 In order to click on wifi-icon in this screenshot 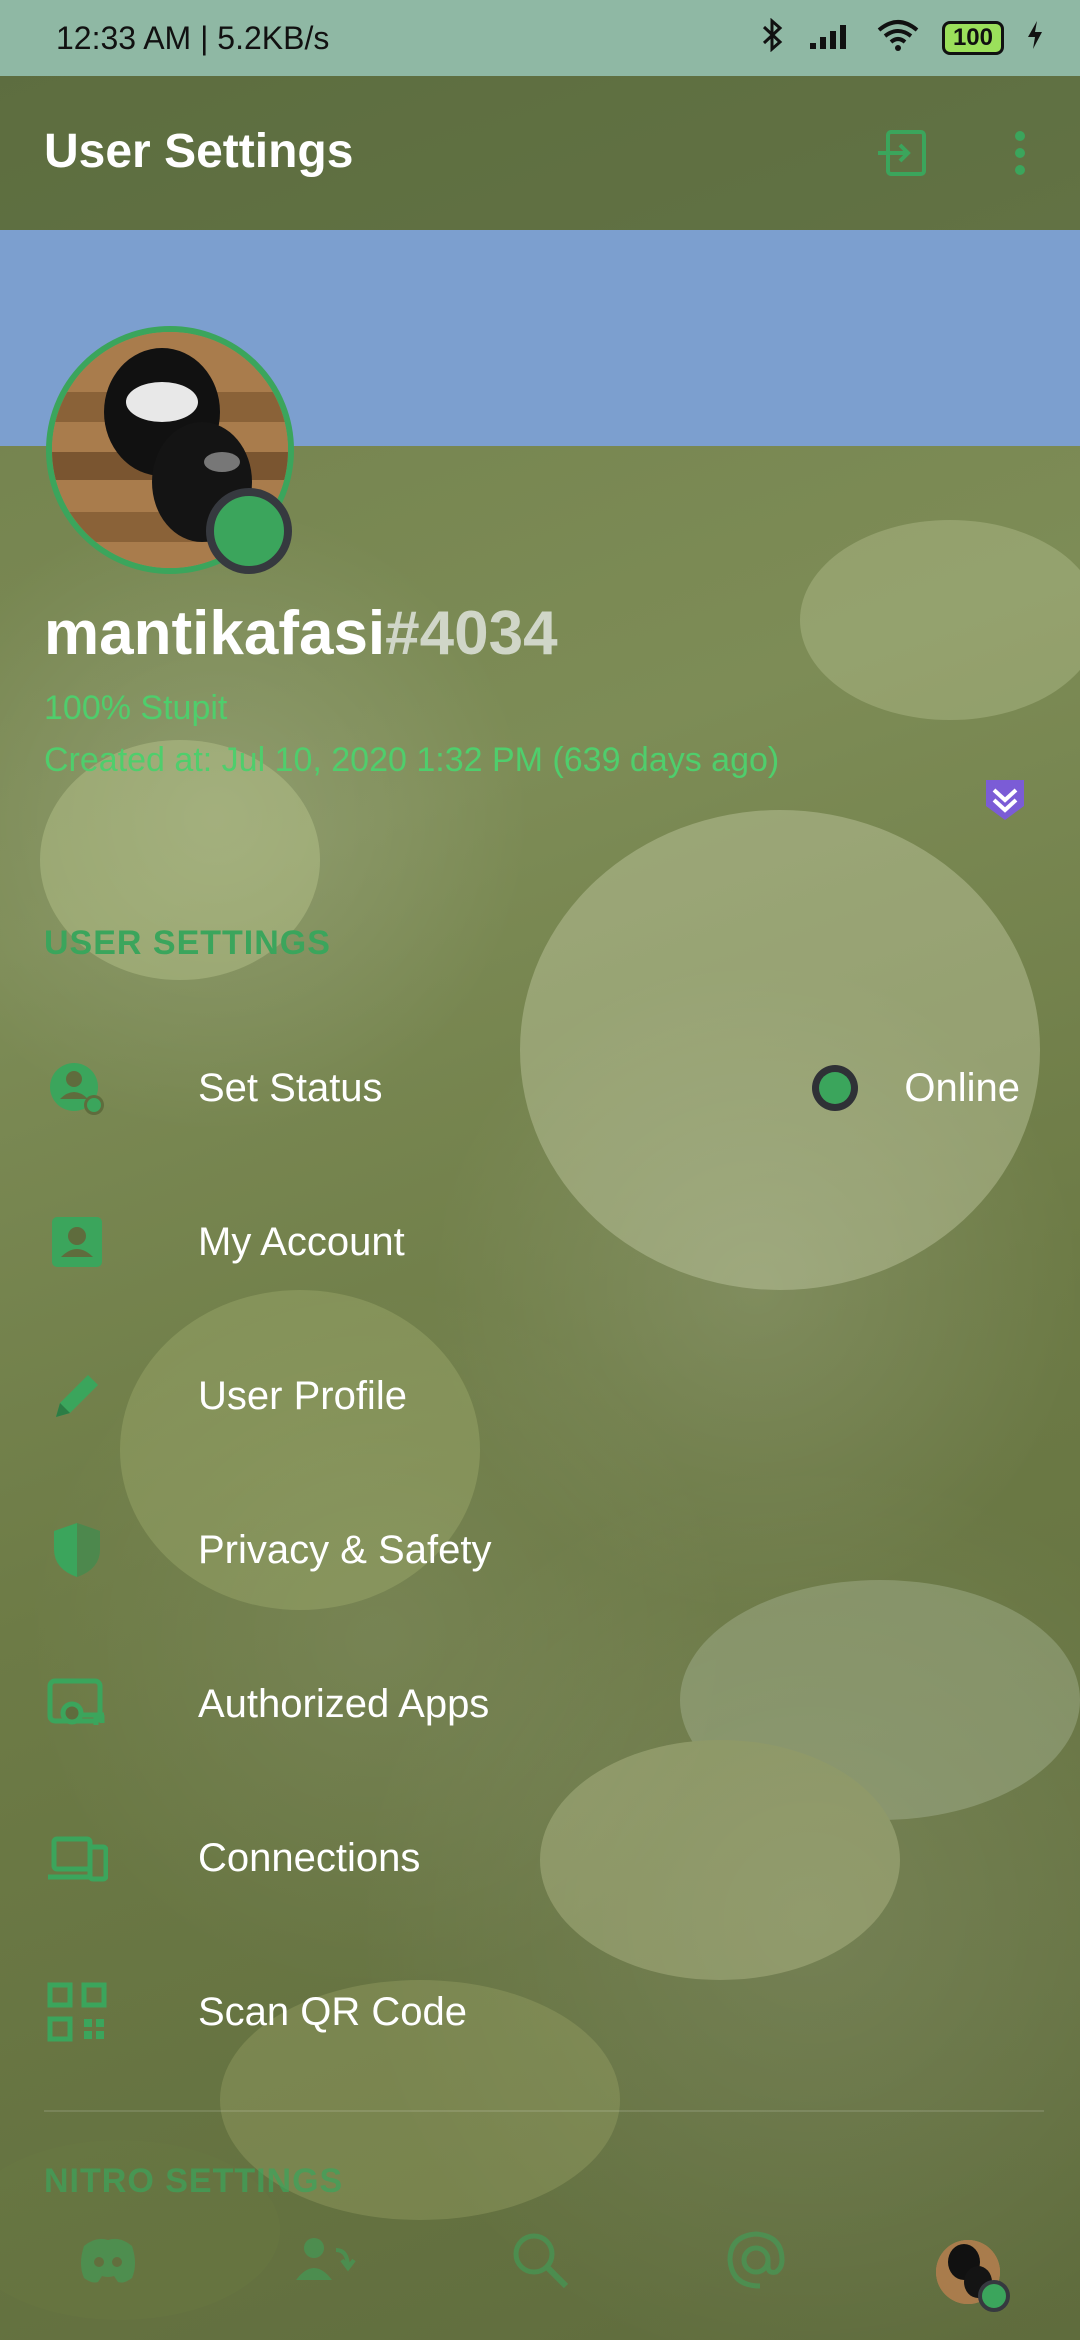, I will do `click(898, 37)`.